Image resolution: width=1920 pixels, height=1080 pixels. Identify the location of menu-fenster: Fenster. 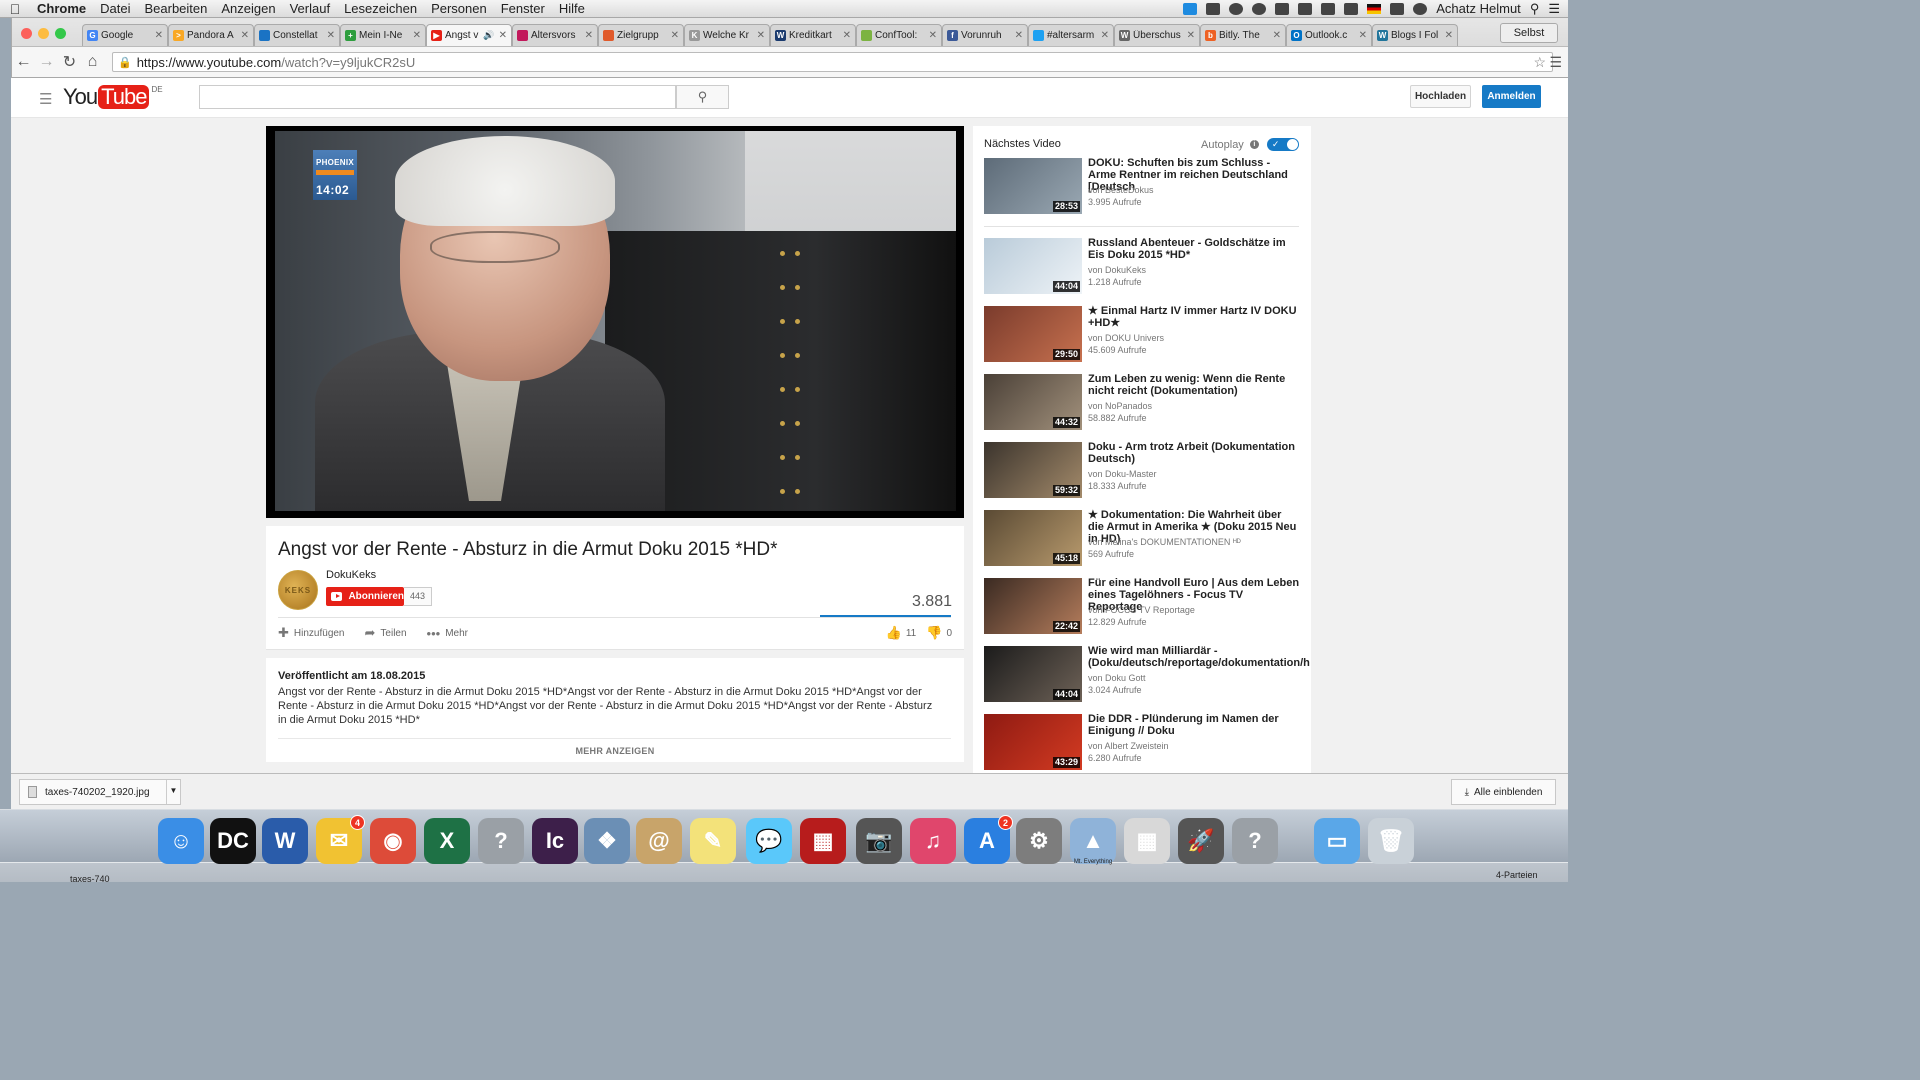
(523, 8).